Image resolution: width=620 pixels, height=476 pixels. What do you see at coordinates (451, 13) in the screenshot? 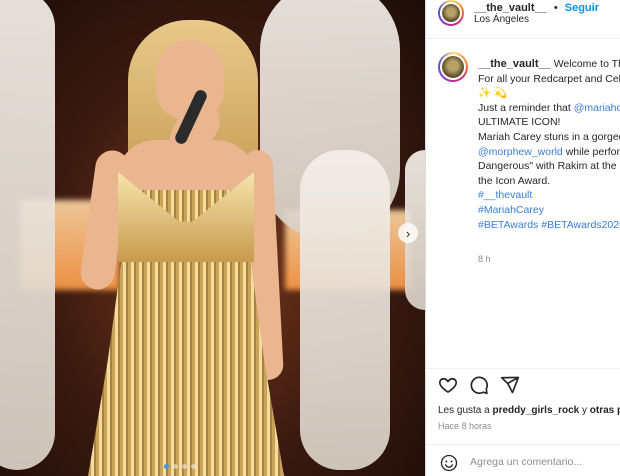
I see `avatar` at bounding box center [451, 13].